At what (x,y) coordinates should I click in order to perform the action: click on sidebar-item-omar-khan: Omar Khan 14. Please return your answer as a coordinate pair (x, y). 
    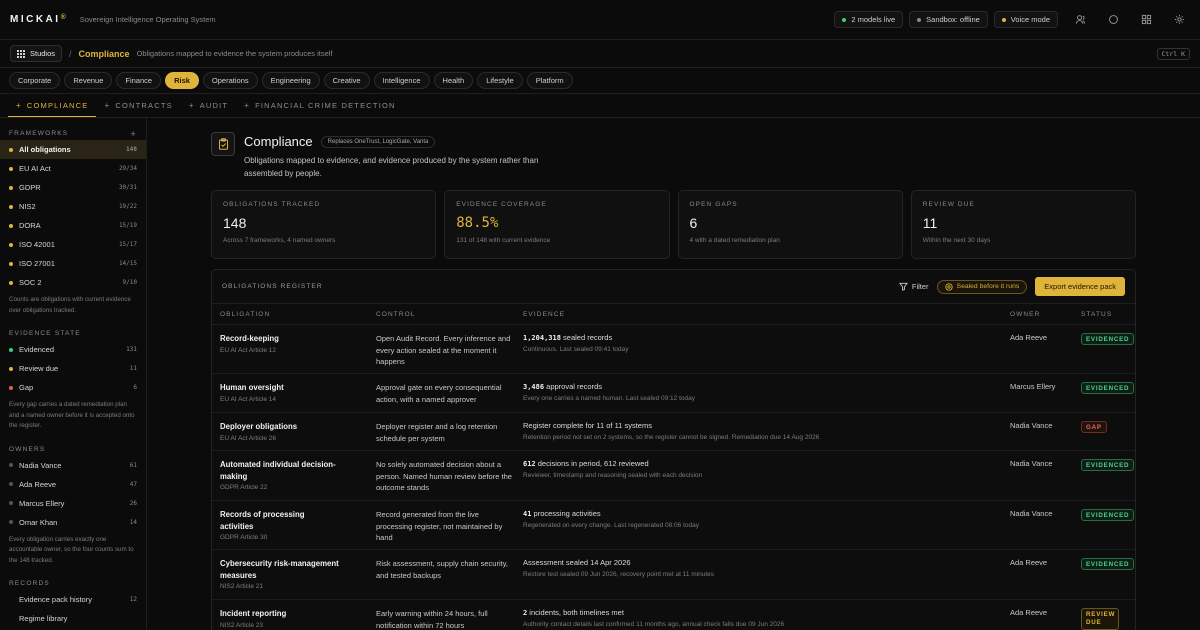
    Looking at the image, I should click on (73, 522).